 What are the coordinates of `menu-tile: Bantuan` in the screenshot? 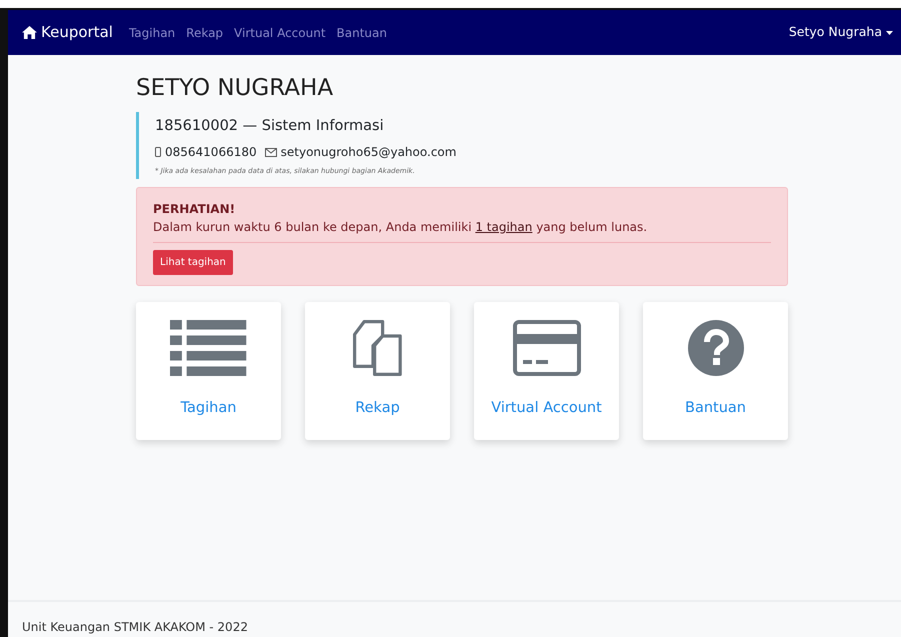 It's located at (715, 371).